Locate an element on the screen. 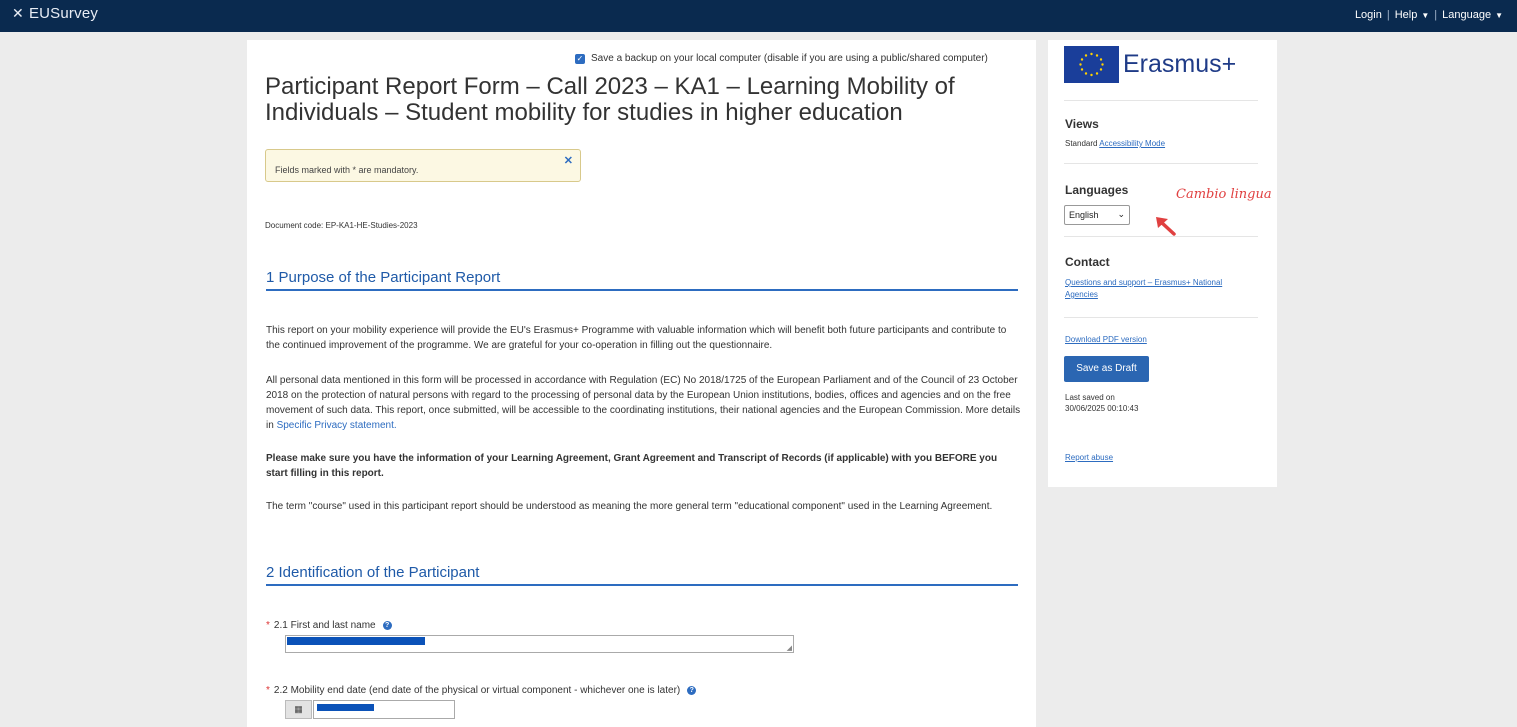 This screenshot has height=727, width=1517. logo-text: Erasmus+ is located at coordinates (1180, 64).